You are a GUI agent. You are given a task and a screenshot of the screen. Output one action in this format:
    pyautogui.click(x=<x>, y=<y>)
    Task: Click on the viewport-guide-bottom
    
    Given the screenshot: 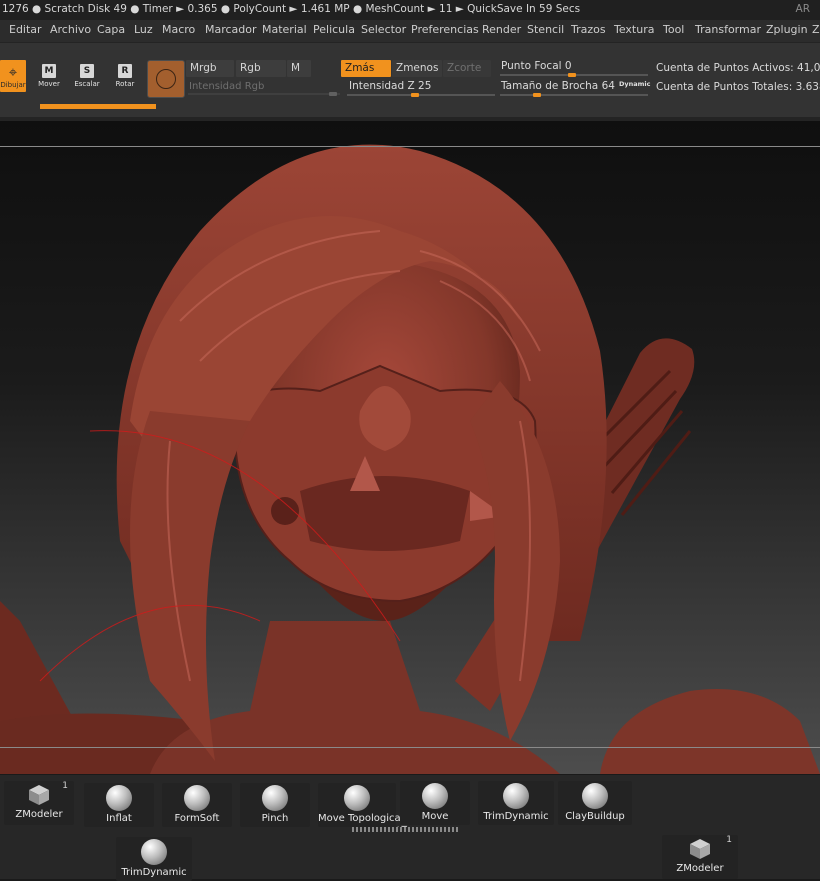 What is the action you would take?
    pyautogui.click(x=410, y=747)
    